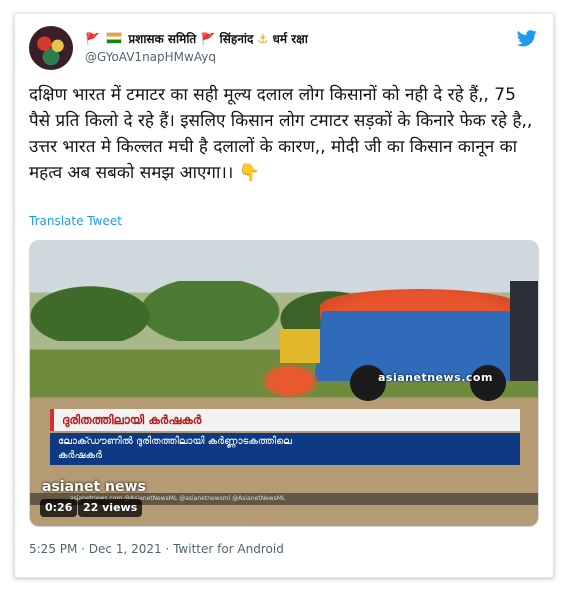 The height and width of the screenshot is (592, 573). Describe the element at coordinates (527, 38) in the screenshot. I see `twitter-bird-icon` at that location.